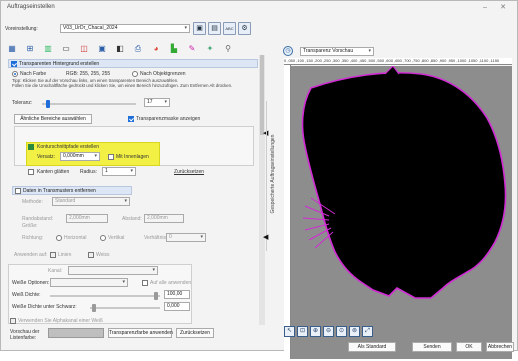 Image resolution: width=518 pixels, height=361 pixels. What do you see at coordinates (262, 190) in the screenshot?
I see `left-scrollbar` at bounding box center [262, 190].